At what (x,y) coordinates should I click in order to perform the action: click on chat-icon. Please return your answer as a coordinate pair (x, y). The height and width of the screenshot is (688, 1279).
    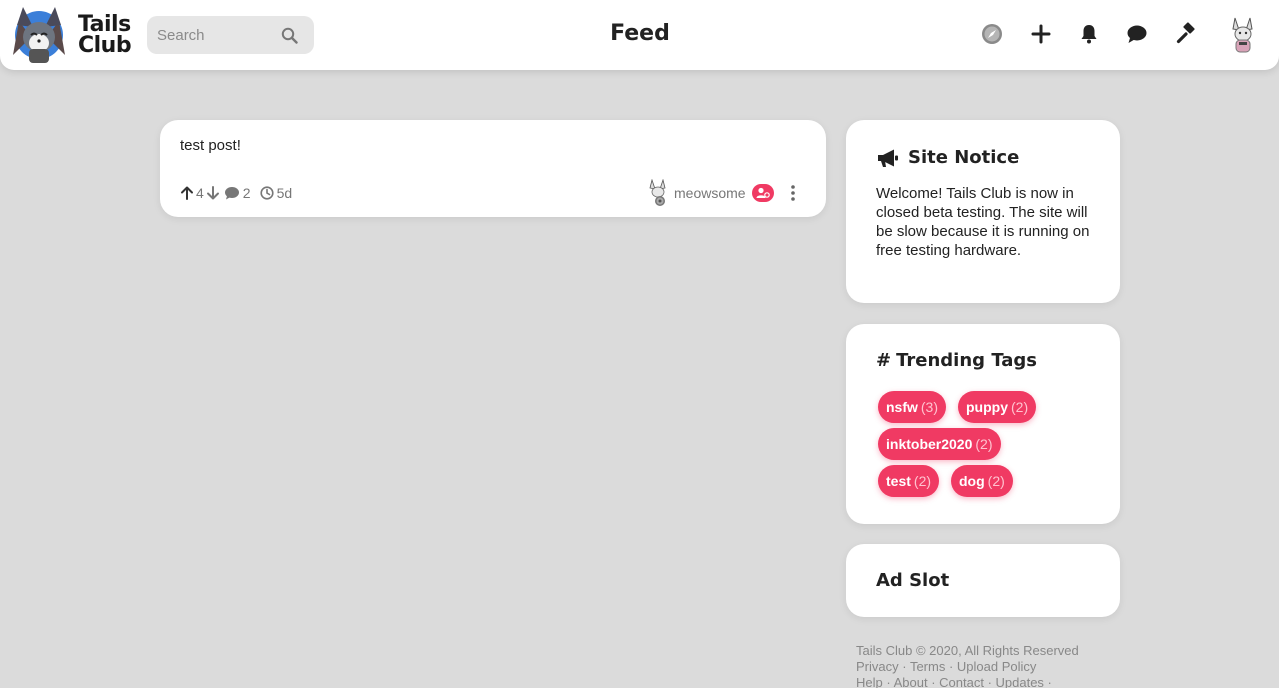
    Looking at the image, I should click on (1137, 34).